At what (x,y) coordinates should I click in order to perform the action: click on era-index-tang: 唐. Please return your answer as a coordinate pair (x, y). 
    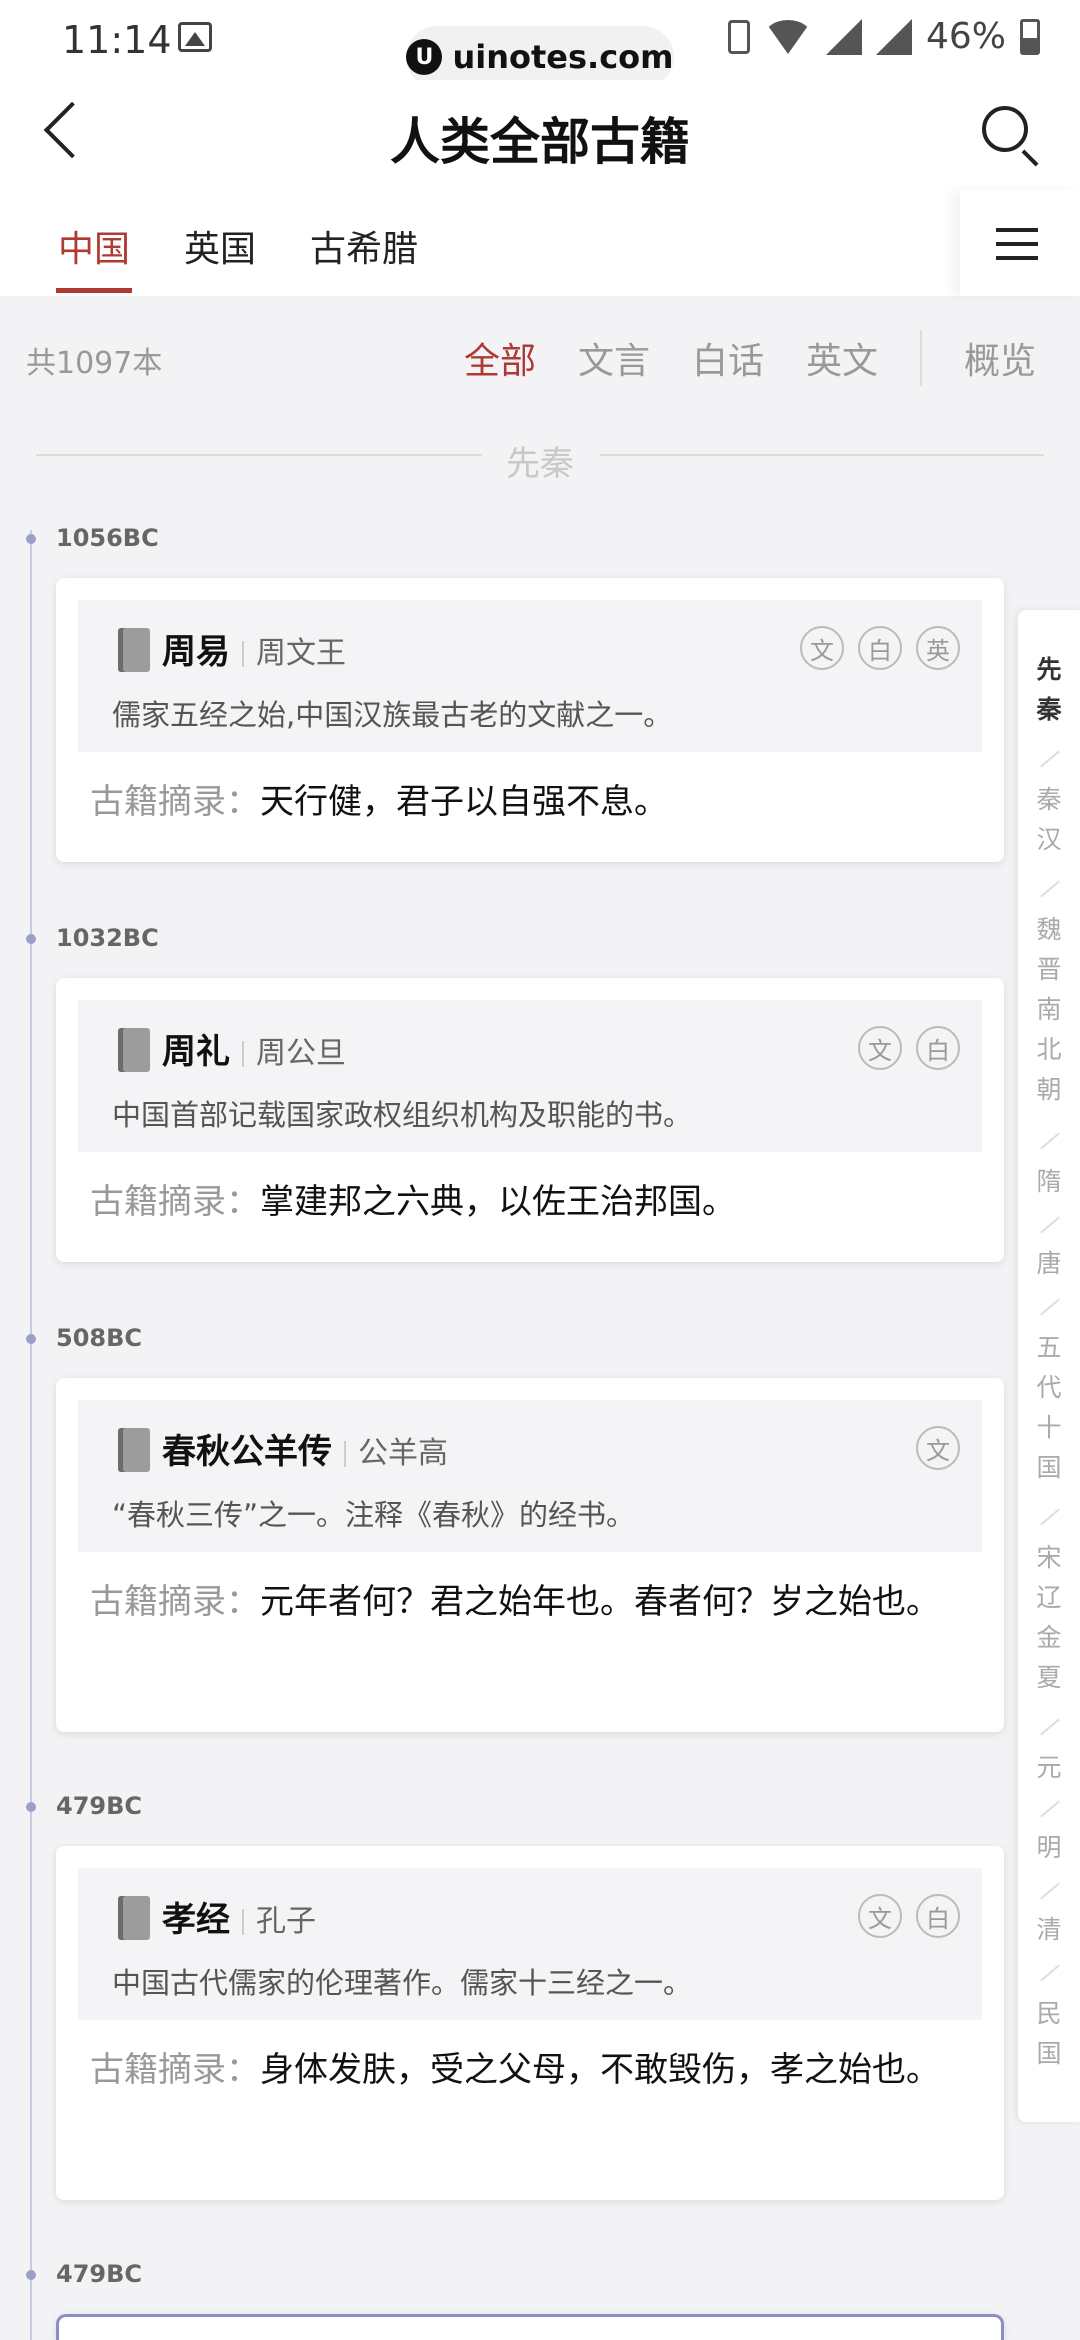
    Looking at the image, I should click on (1049, 1264).